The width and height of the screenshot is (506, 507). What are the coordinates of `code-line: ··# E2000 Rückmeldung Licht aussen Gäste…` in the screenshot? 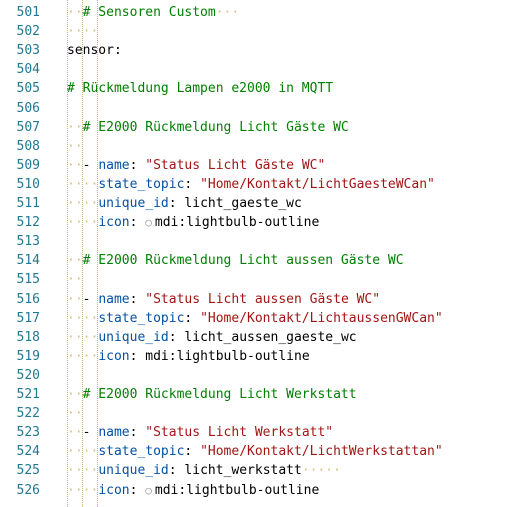 It's located at (235, 260).